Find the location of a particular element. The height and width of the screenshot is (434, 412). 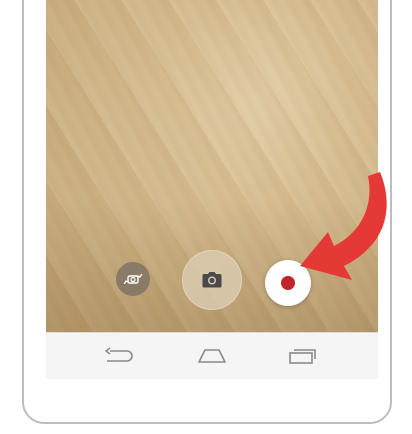

back-button is located at coordinates (118, 356).